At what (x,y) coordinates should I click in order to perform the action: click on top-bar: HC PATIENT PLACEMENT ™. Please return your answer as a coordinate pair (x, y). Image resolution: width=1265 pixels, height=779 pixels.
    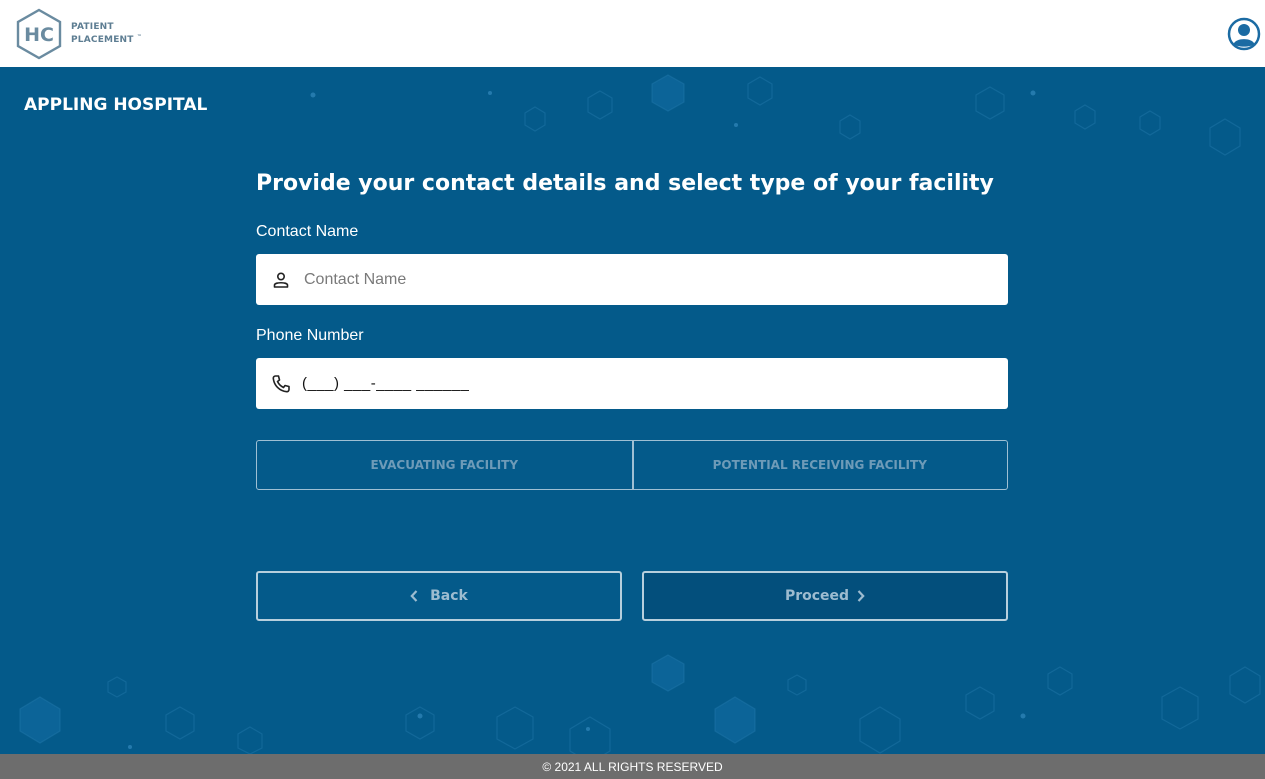
    Looking at the image, I should click on (632, 33).